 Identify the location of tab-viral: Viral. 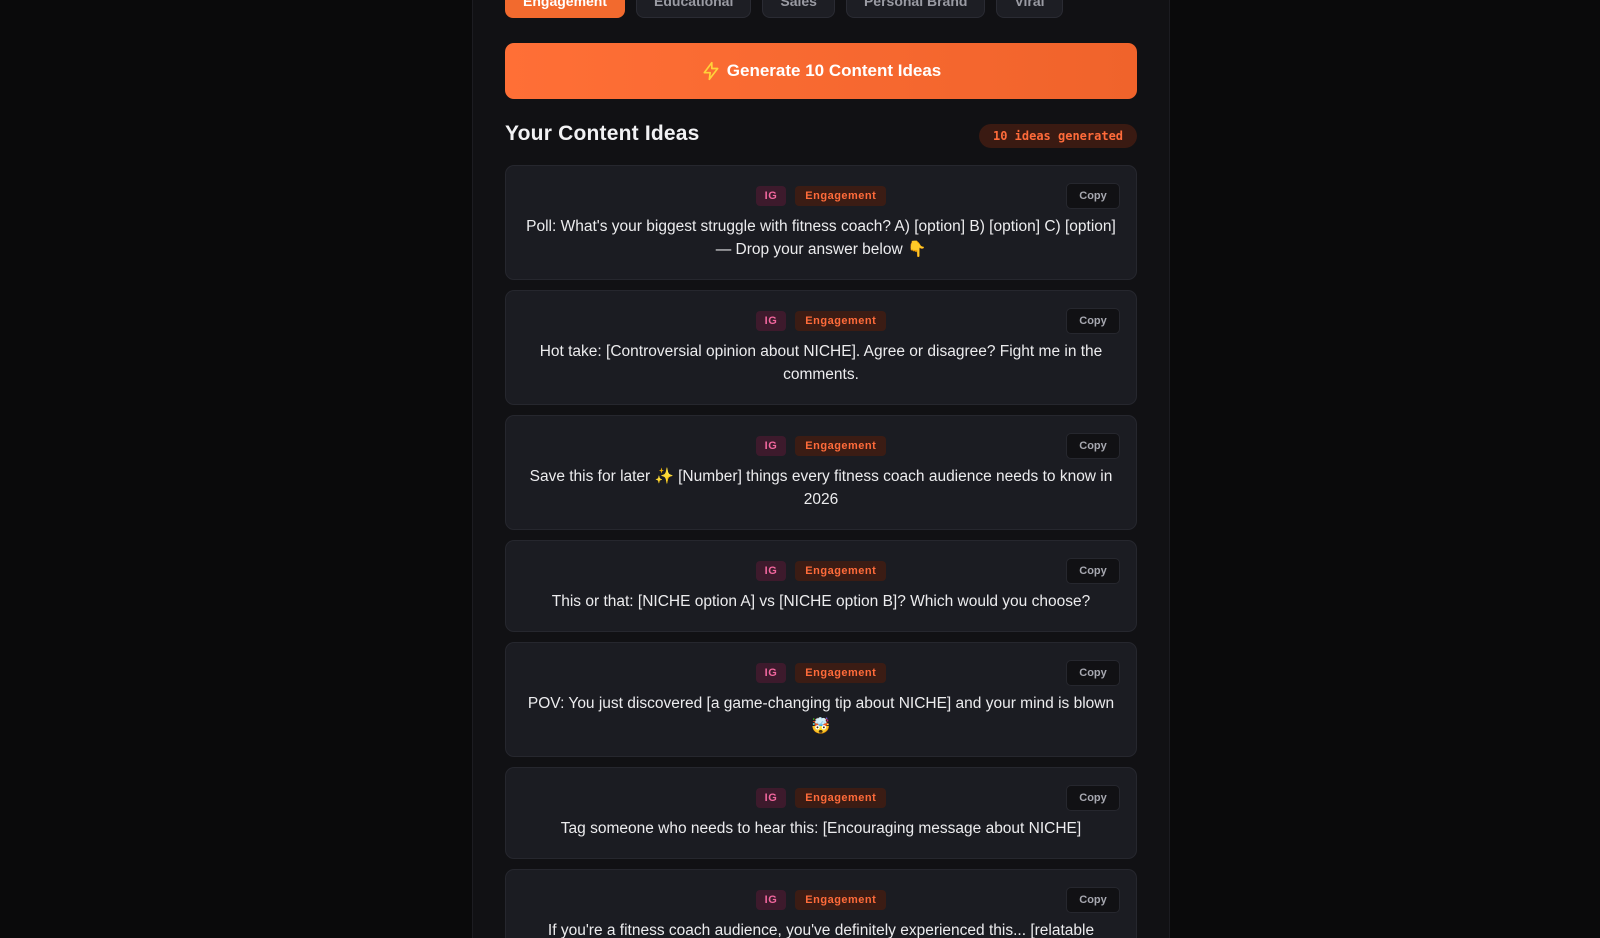
(1029, 9).